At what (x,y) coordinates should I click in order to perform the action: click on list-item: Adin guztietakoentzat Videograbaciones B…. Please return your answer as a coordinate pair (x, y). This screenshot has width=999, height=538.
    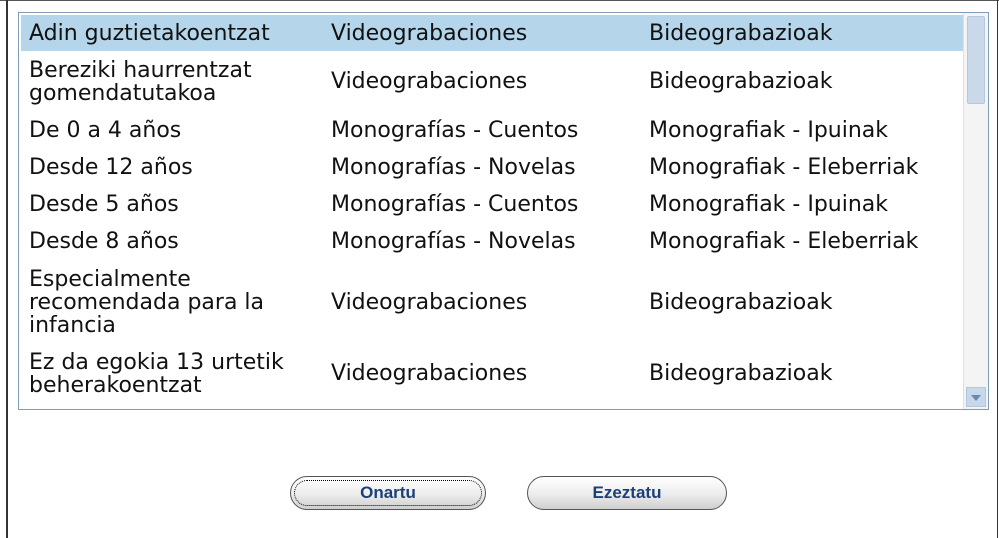
    Looking at the image, I should click on (493, 33).